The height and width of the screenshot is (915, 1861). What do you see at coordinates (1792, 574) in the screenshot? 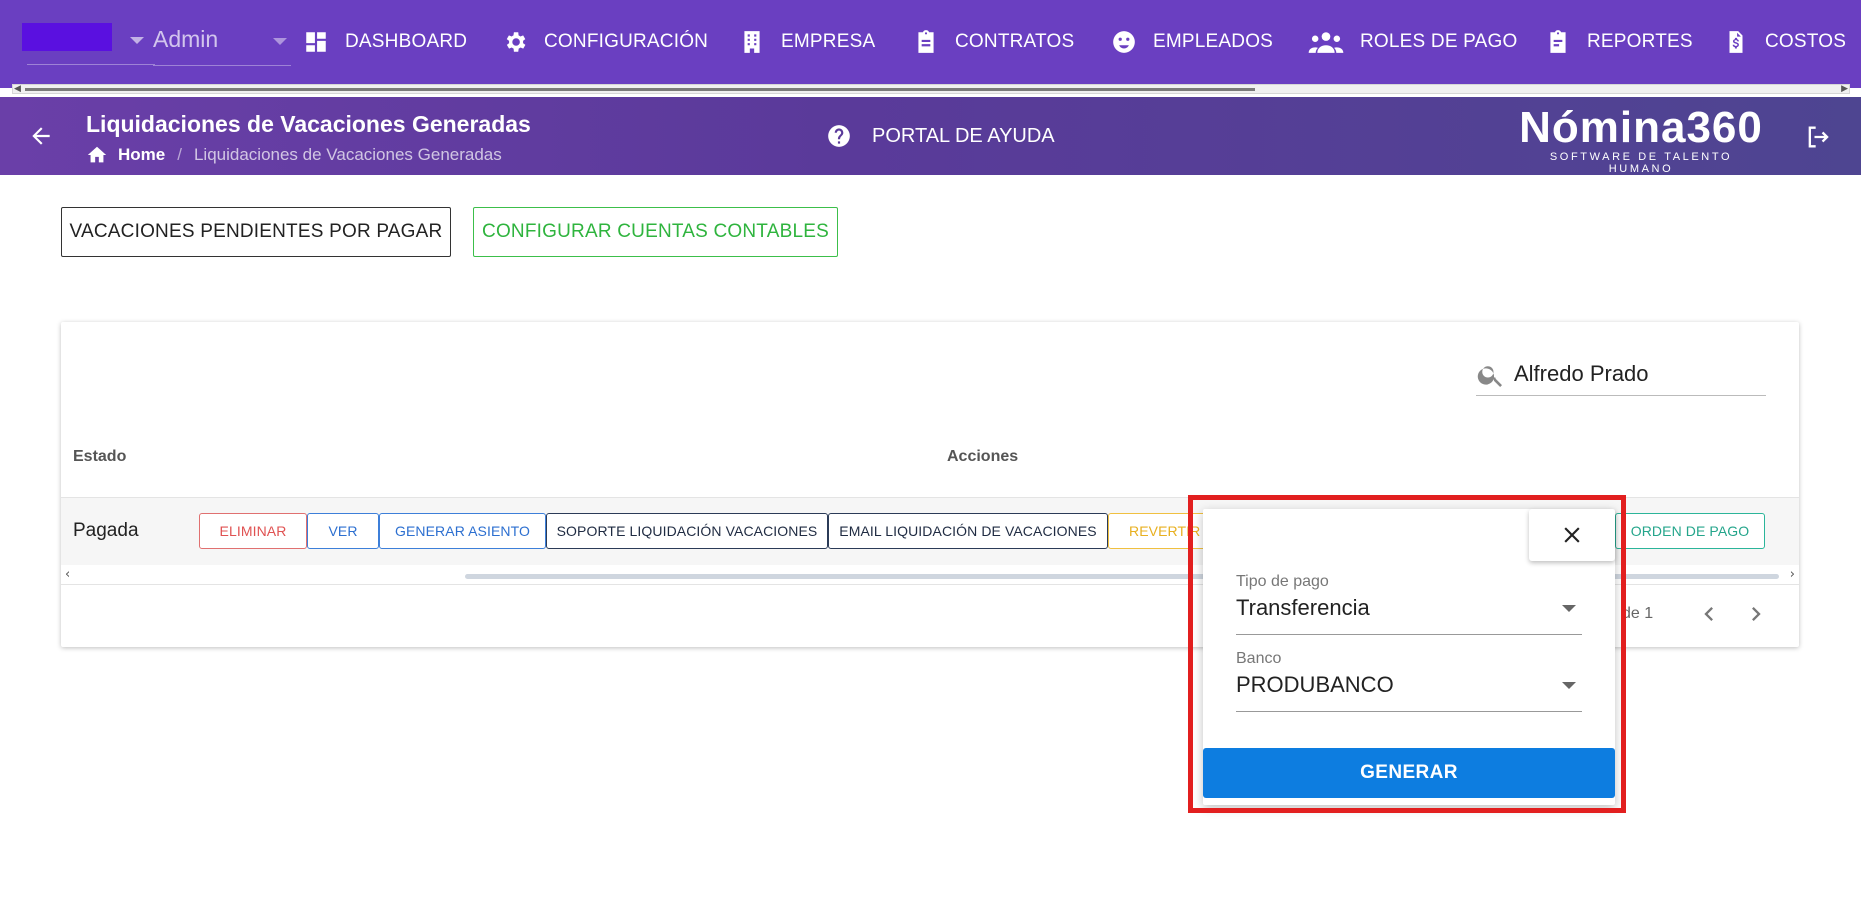
I see `scroll-right-arrow-icon: ›` at bounding box center [1792, 574].